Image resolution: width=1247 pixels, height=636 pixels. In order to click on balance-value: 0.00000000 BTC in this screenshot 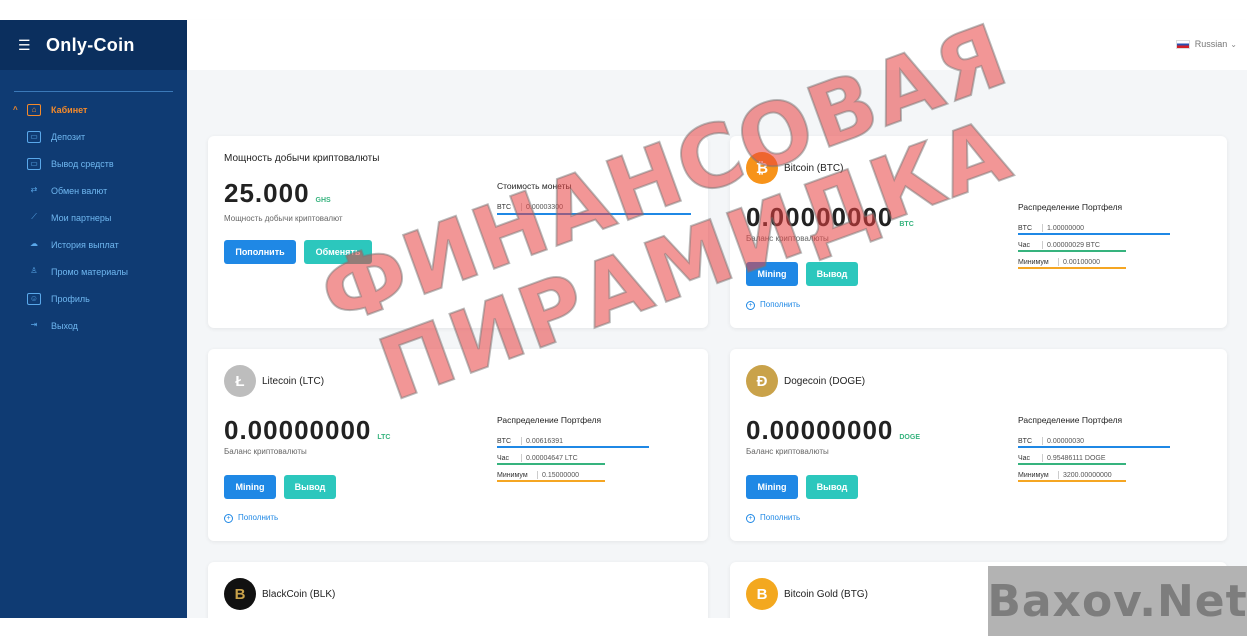, I will do `click(830, 217)`.